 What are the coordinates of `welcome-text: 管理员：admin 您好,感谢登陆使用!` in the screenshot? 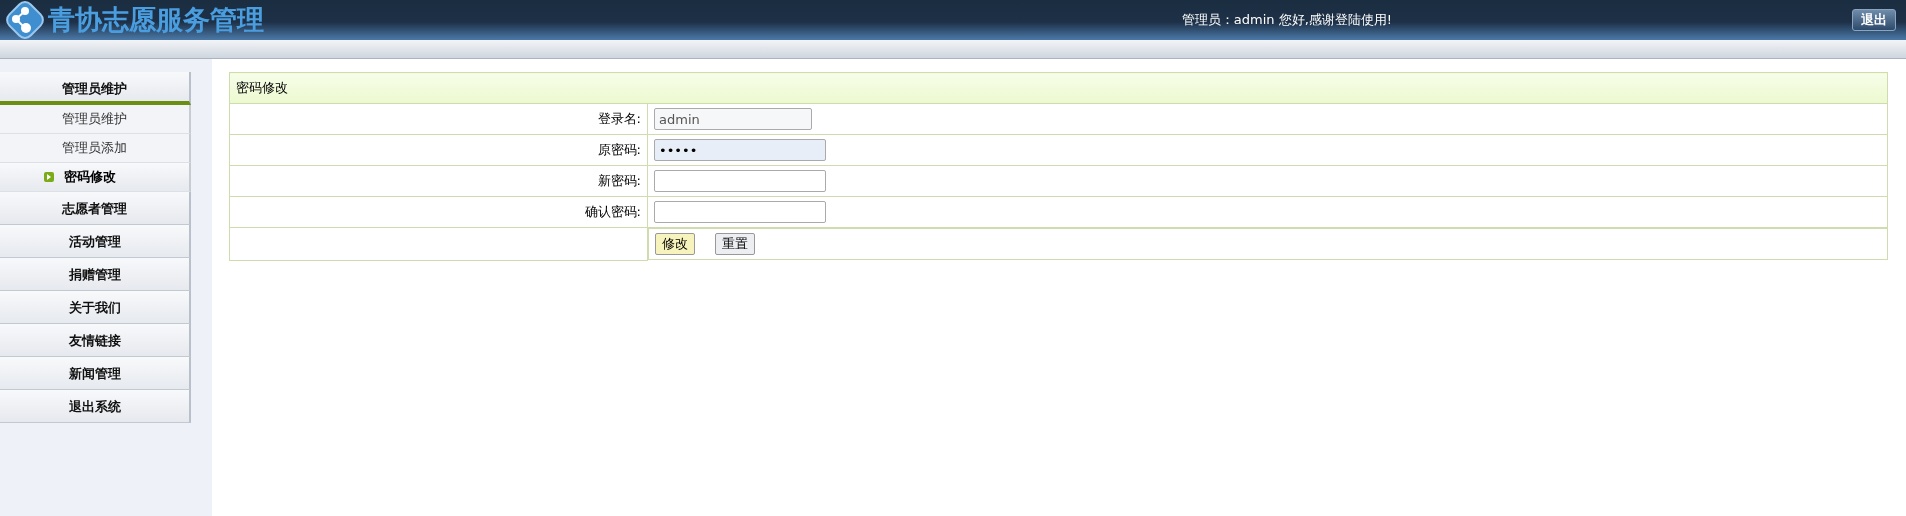 It's located at (1286, 20).